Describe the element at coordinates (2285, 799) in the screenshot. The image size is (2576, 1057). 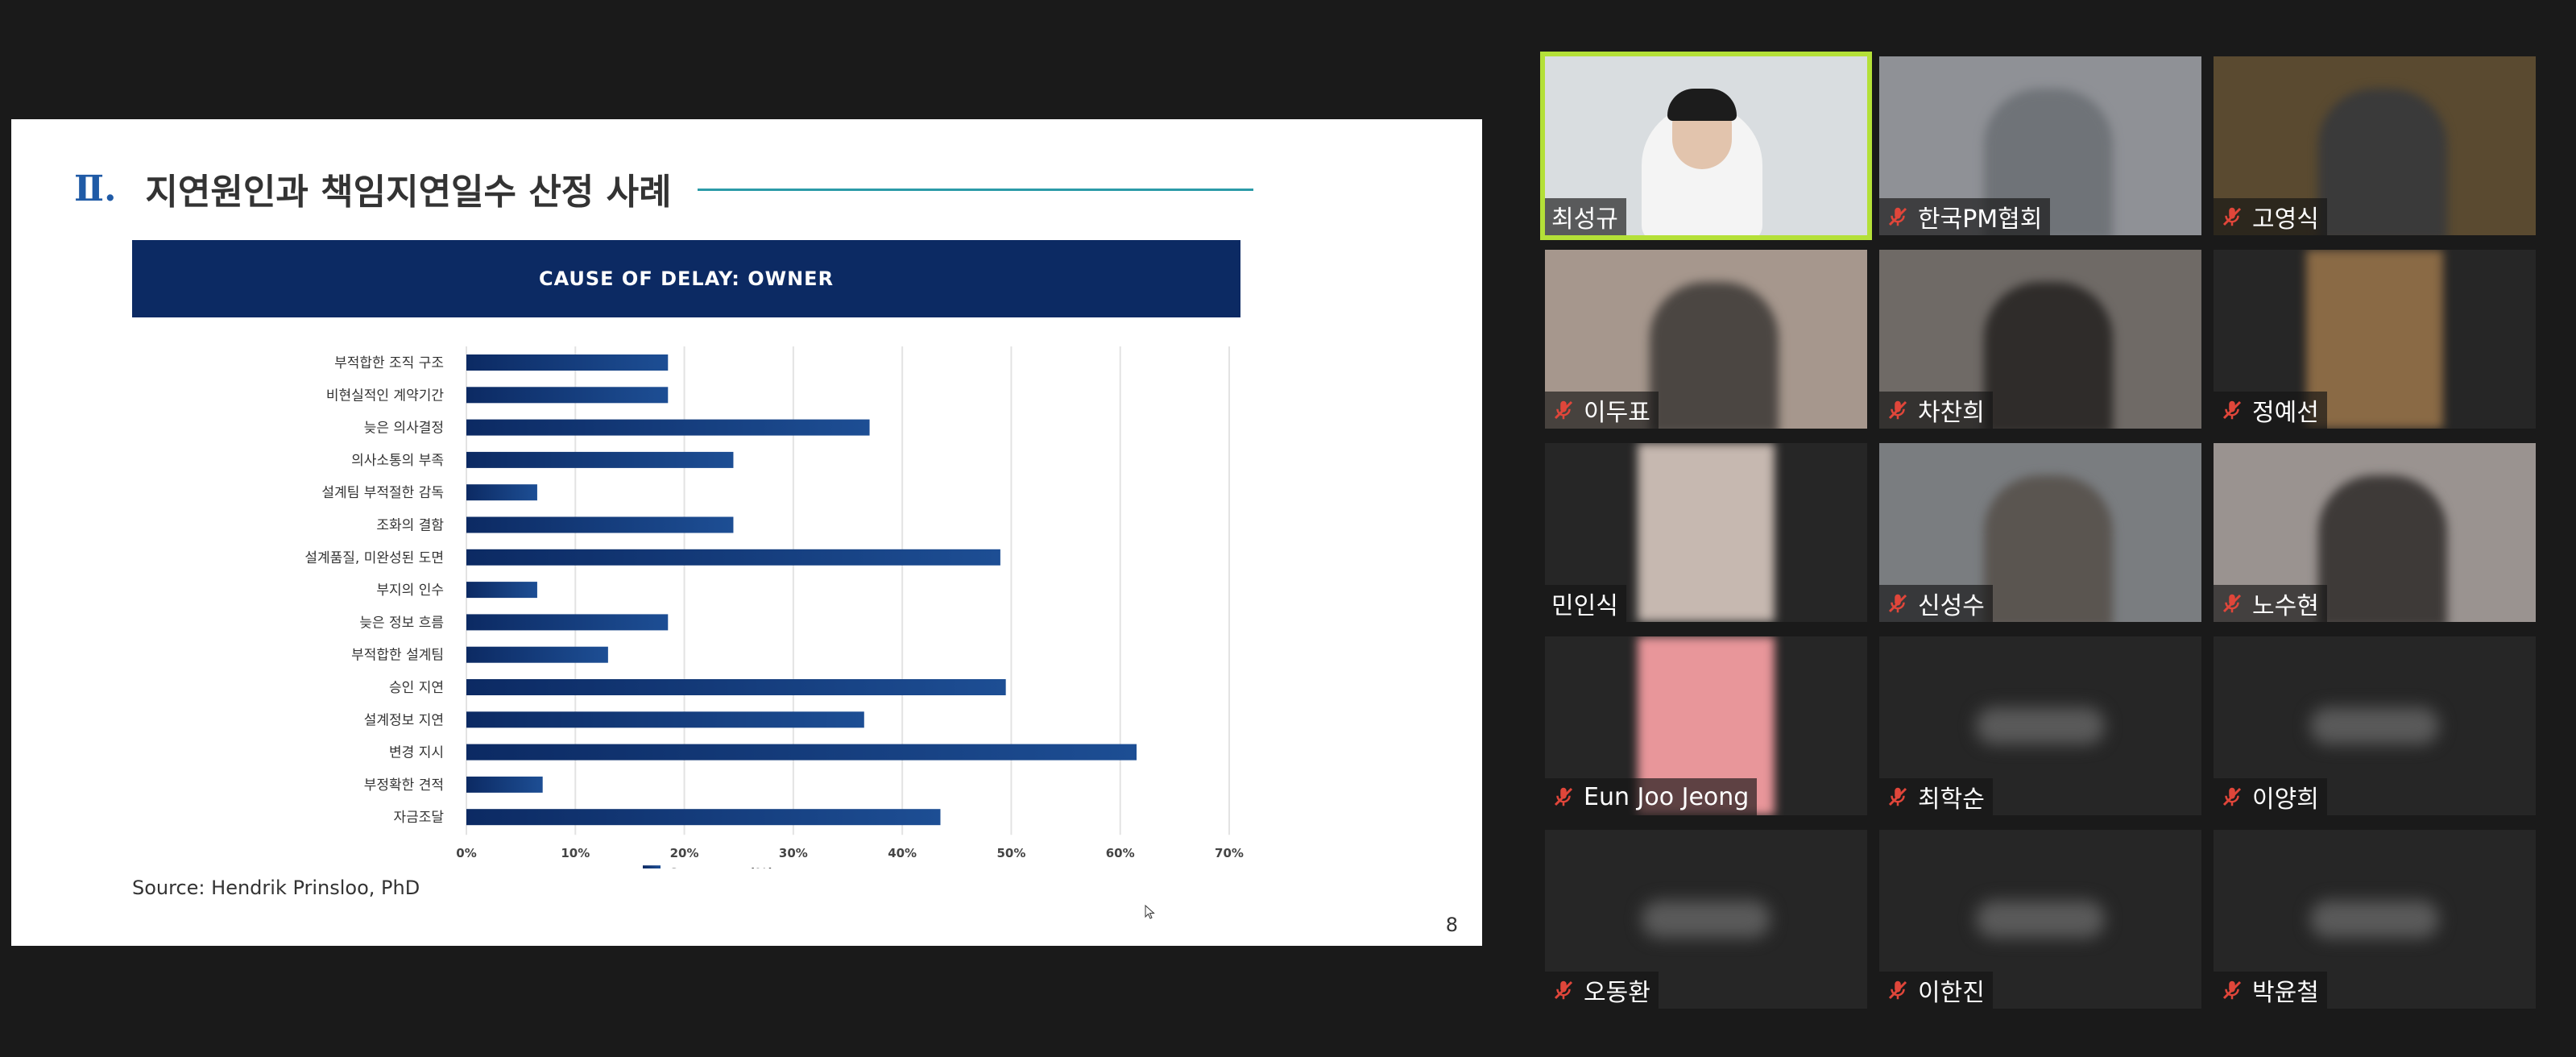
I see `participant-name: 이양희` at that location.